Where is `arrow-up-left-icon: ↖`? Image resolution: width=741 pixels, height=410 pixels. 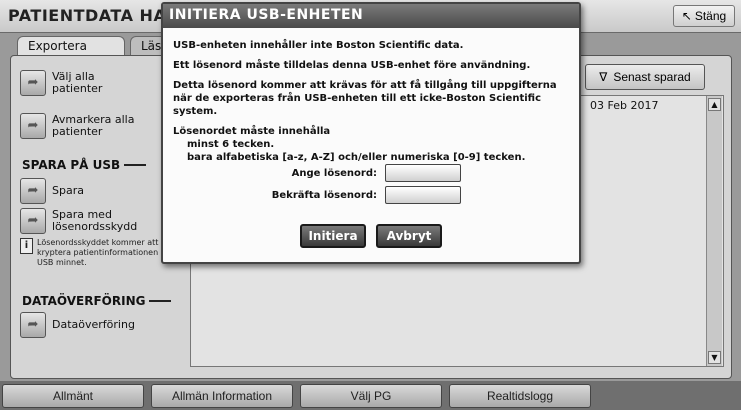
arrow-up-left-icon: ↖ is located at coordinates (686, 16).